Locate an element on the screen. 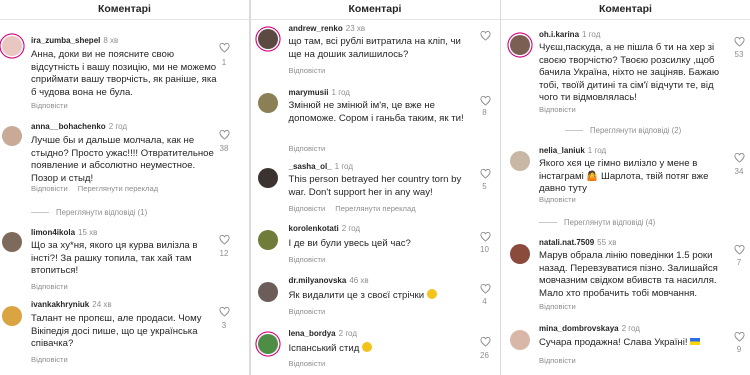 Image resolution: width=750 pixels, height=375 pixels. like-count: 1 is located at coordinates (224, 62).